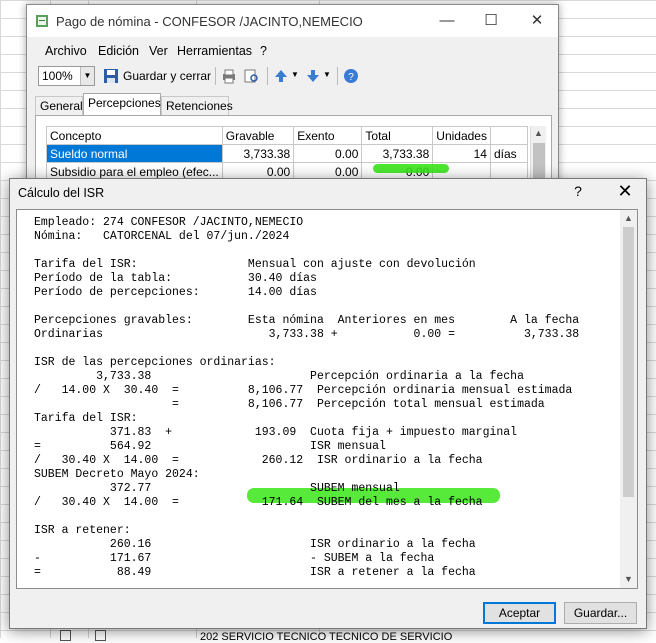 This screenshot has height=643, width=656. Describe the element at coordinates (134, 135) in the screenshot. I see `header-concepto: Concepto` at that location.